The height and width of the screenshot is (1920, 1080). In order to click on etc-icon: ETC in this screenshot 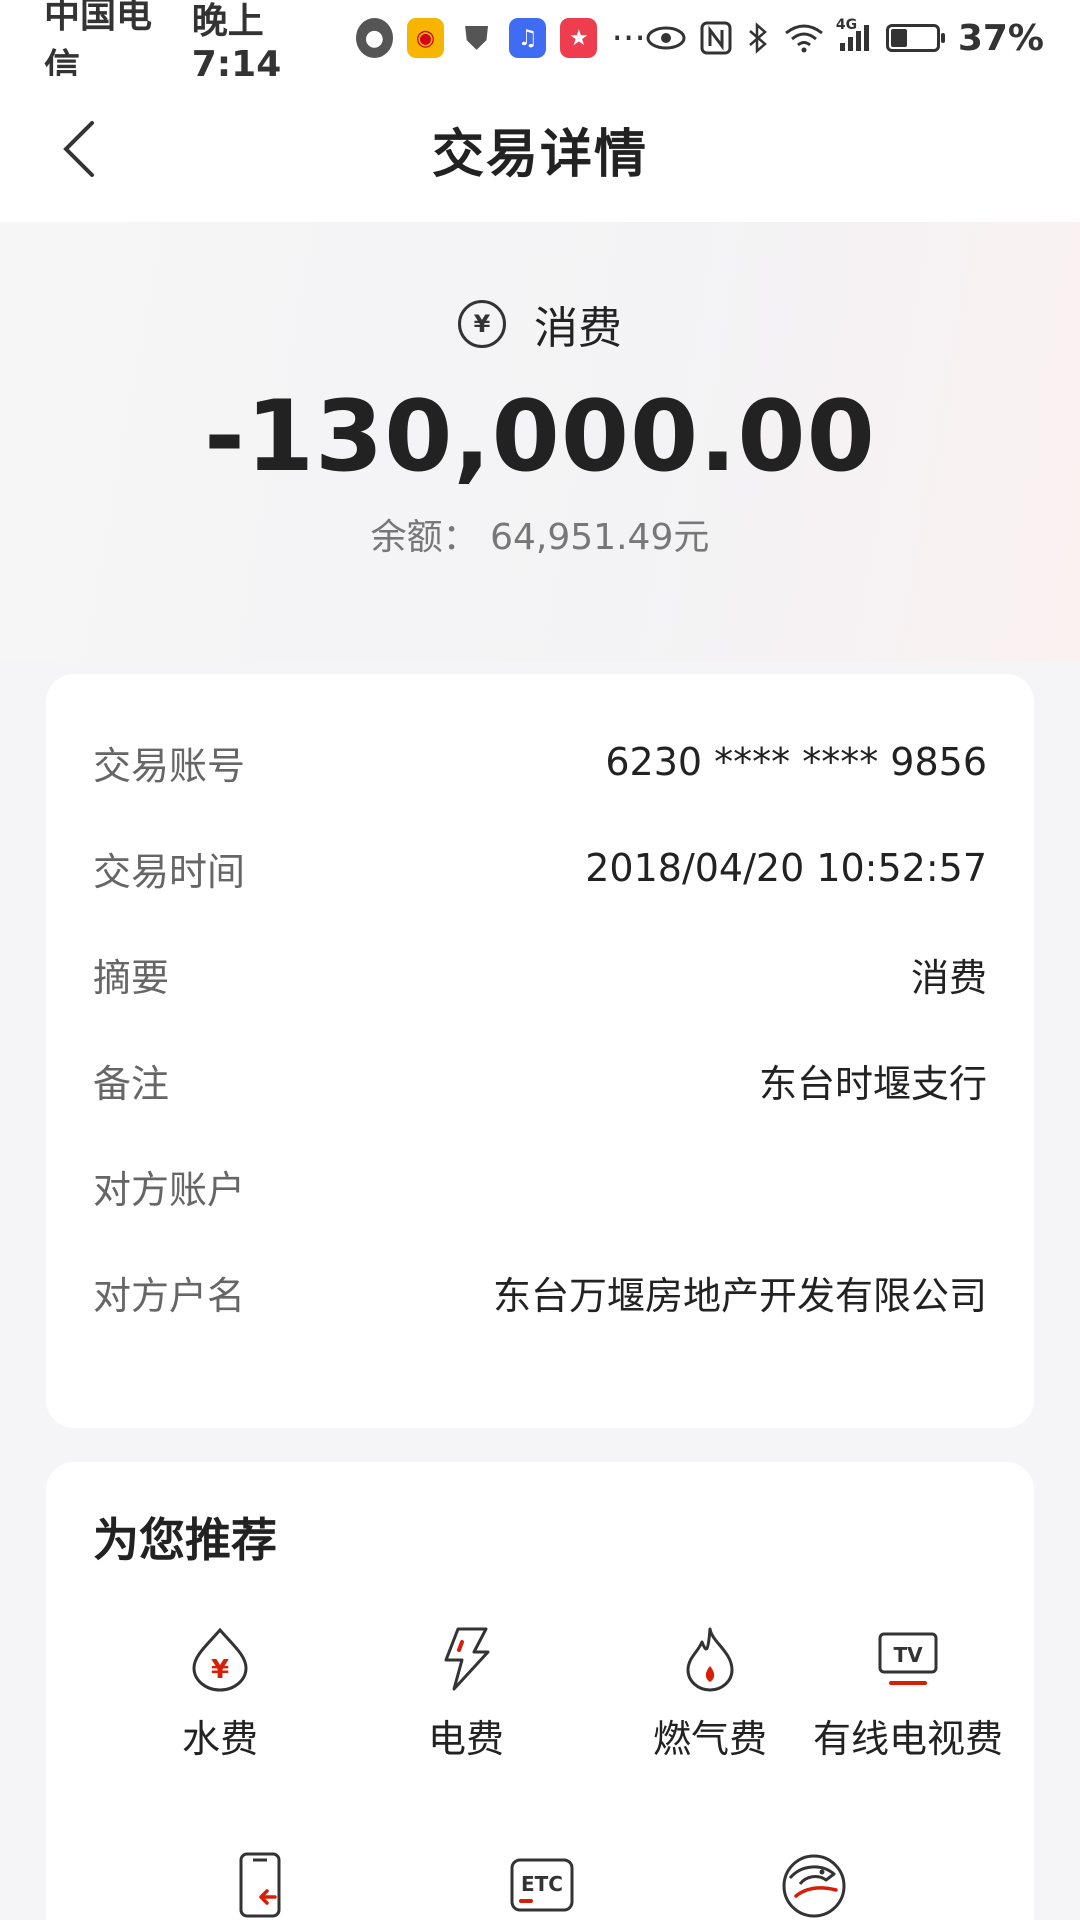, I will do `click(542, 1885)`.